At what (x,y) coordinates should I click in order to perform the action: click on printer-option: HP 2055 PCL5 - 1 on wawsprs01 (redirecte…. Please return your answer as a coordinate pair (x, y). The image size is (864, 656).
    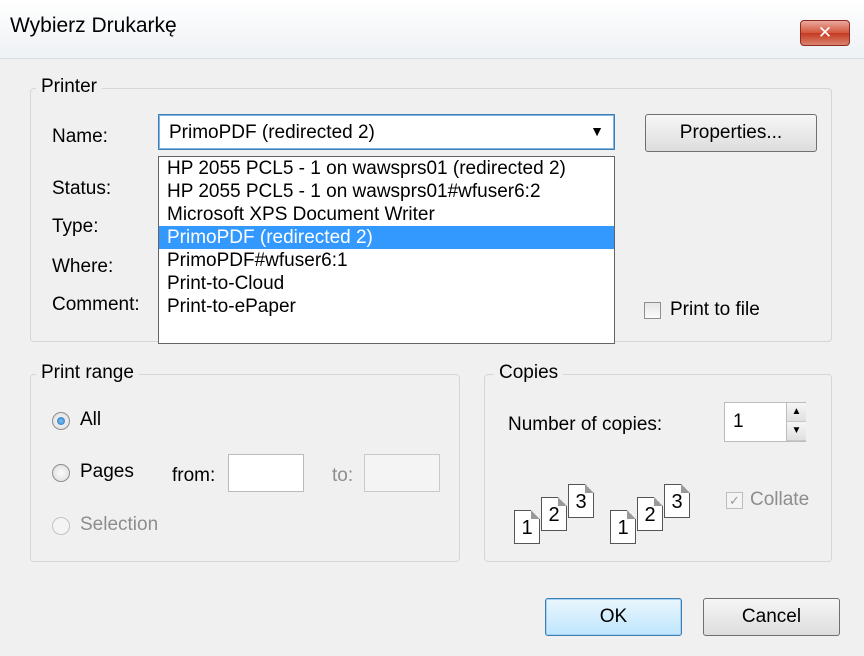
    Looking at the image, I should click on (386, 168).